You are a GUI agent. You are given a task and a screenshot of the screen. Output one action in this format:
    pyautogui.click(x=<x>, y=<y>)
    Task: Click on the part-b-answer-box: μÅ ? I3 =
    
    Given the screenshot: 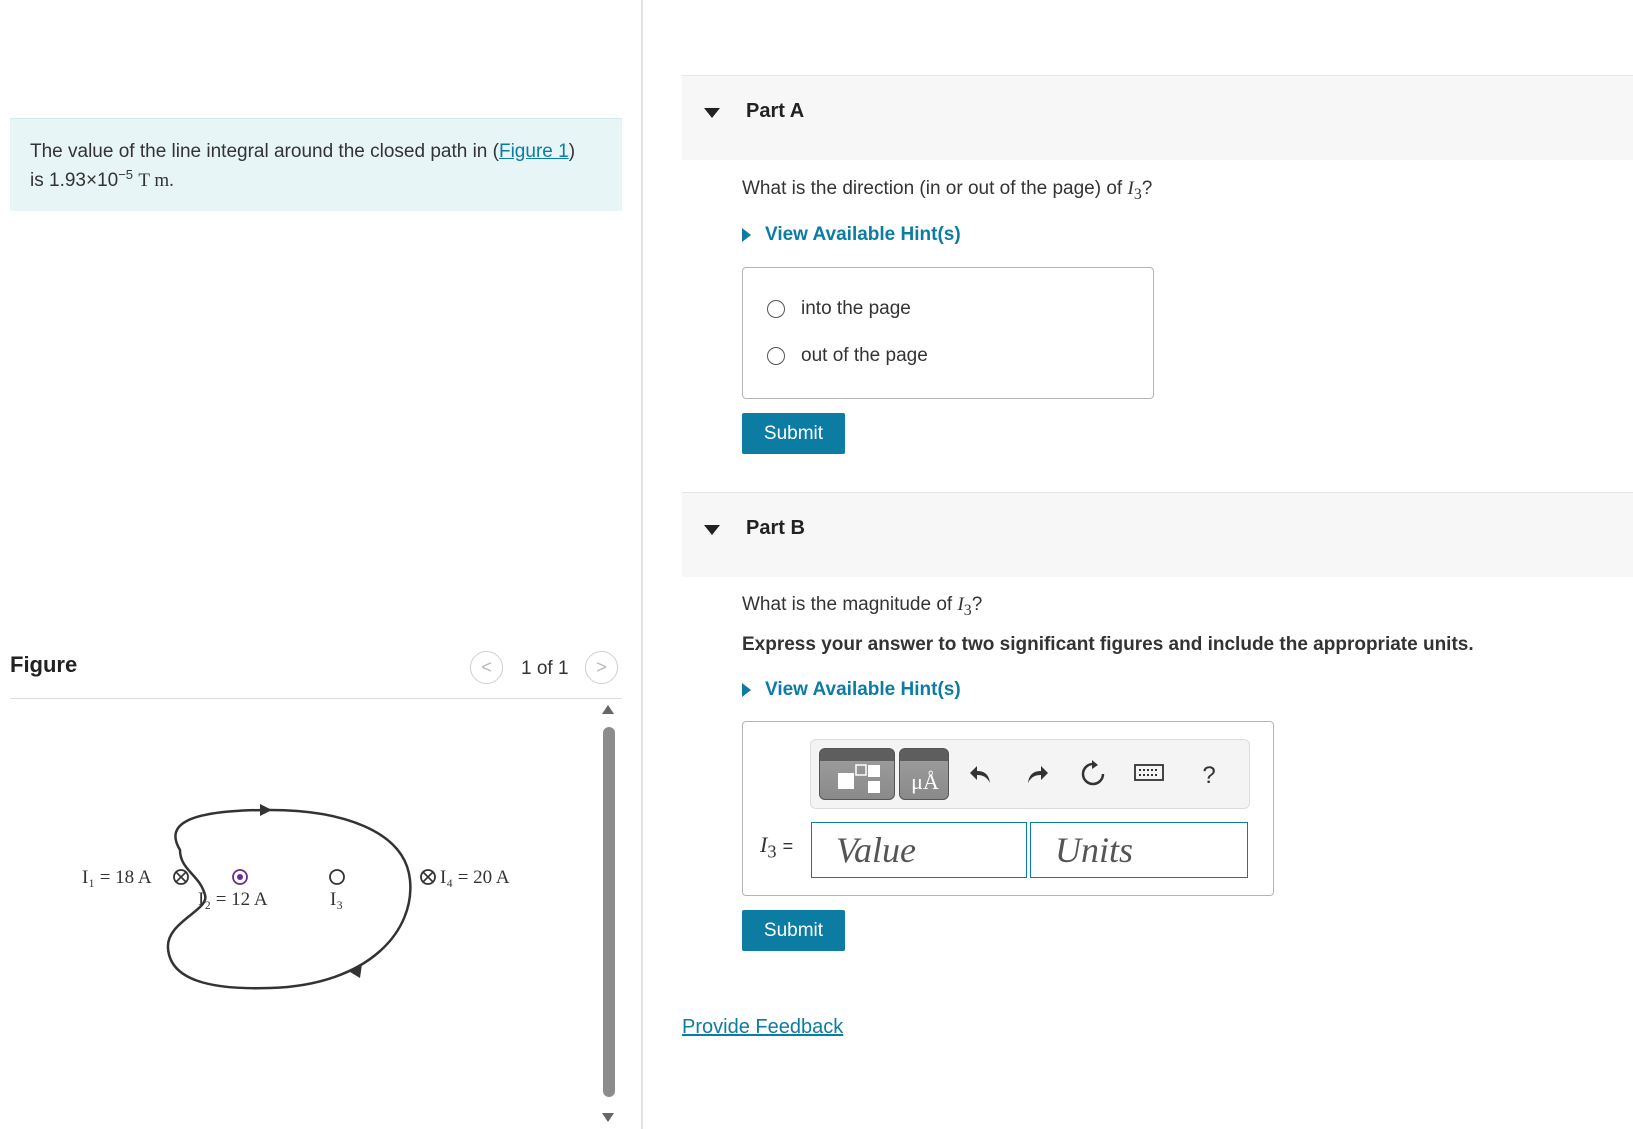 What is the action you would take?
    pyautogui.click(x=1008, y=808)
    